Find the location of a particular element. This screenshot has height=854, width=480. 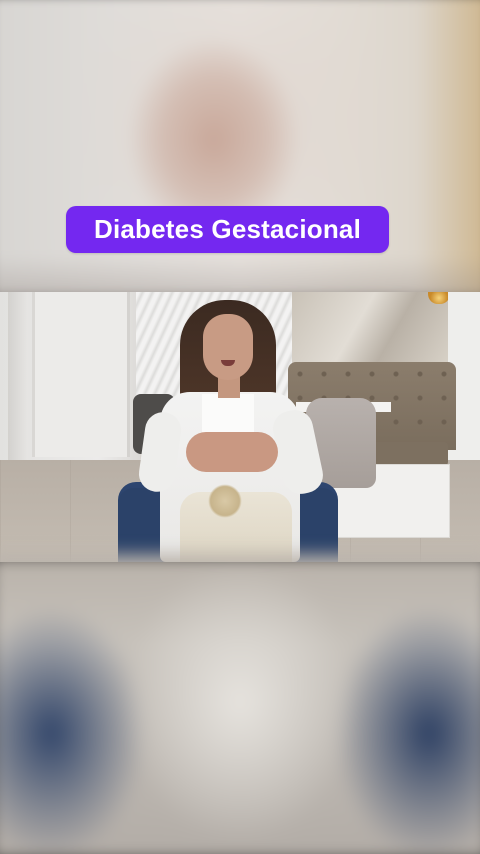

door is located at coordinates (81, 374).